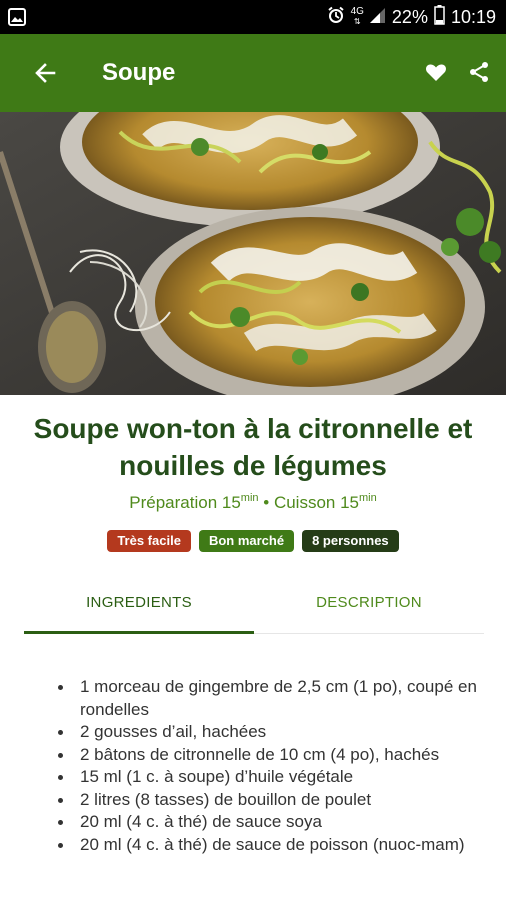 The image size is (506, 900). What do you see at coordinates (139, 605) in the screenshot?
I see `tab-ingredients: INGREDIENTS` at bounding box center [139, 605].